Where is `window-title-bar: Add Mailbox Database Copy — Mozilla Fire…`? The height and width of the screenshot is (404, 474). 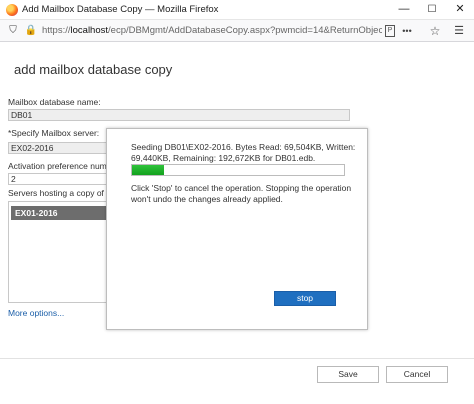
window-title-bar: Add Mailbox Database Copy — Mozilla Fire… is located at coordinates (237, 10).